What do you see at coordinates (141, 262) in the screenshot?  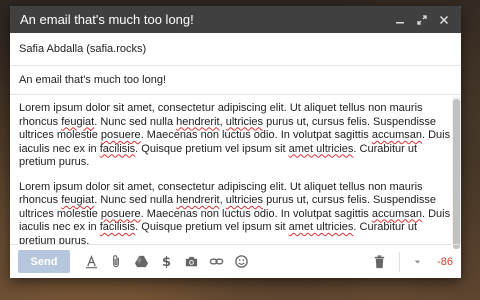 I see `drive-icon` at bounding box center [141, 262].